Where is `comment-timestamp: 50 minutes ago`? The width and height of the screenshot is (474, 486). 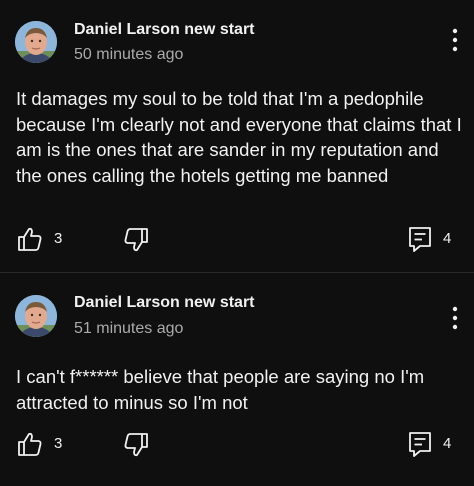
comment-timestamp: 50 minutes ago is located at coordinates (129, 54).